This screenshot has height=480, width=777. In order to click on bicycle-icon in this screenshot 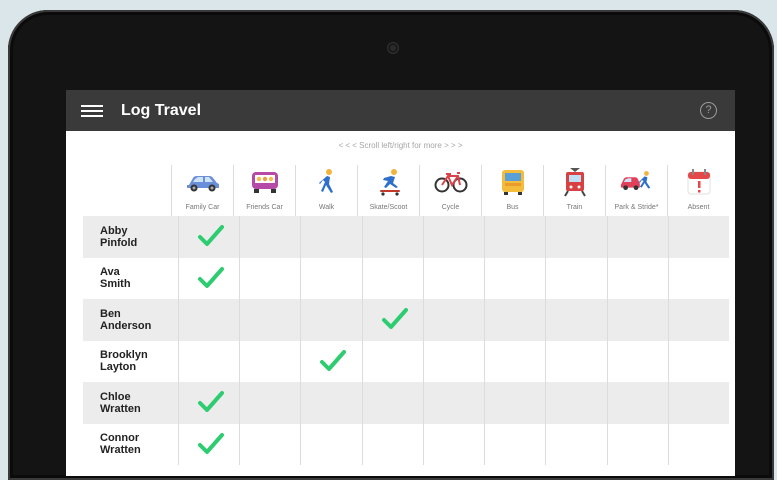, I will do `click(451, 182)`.